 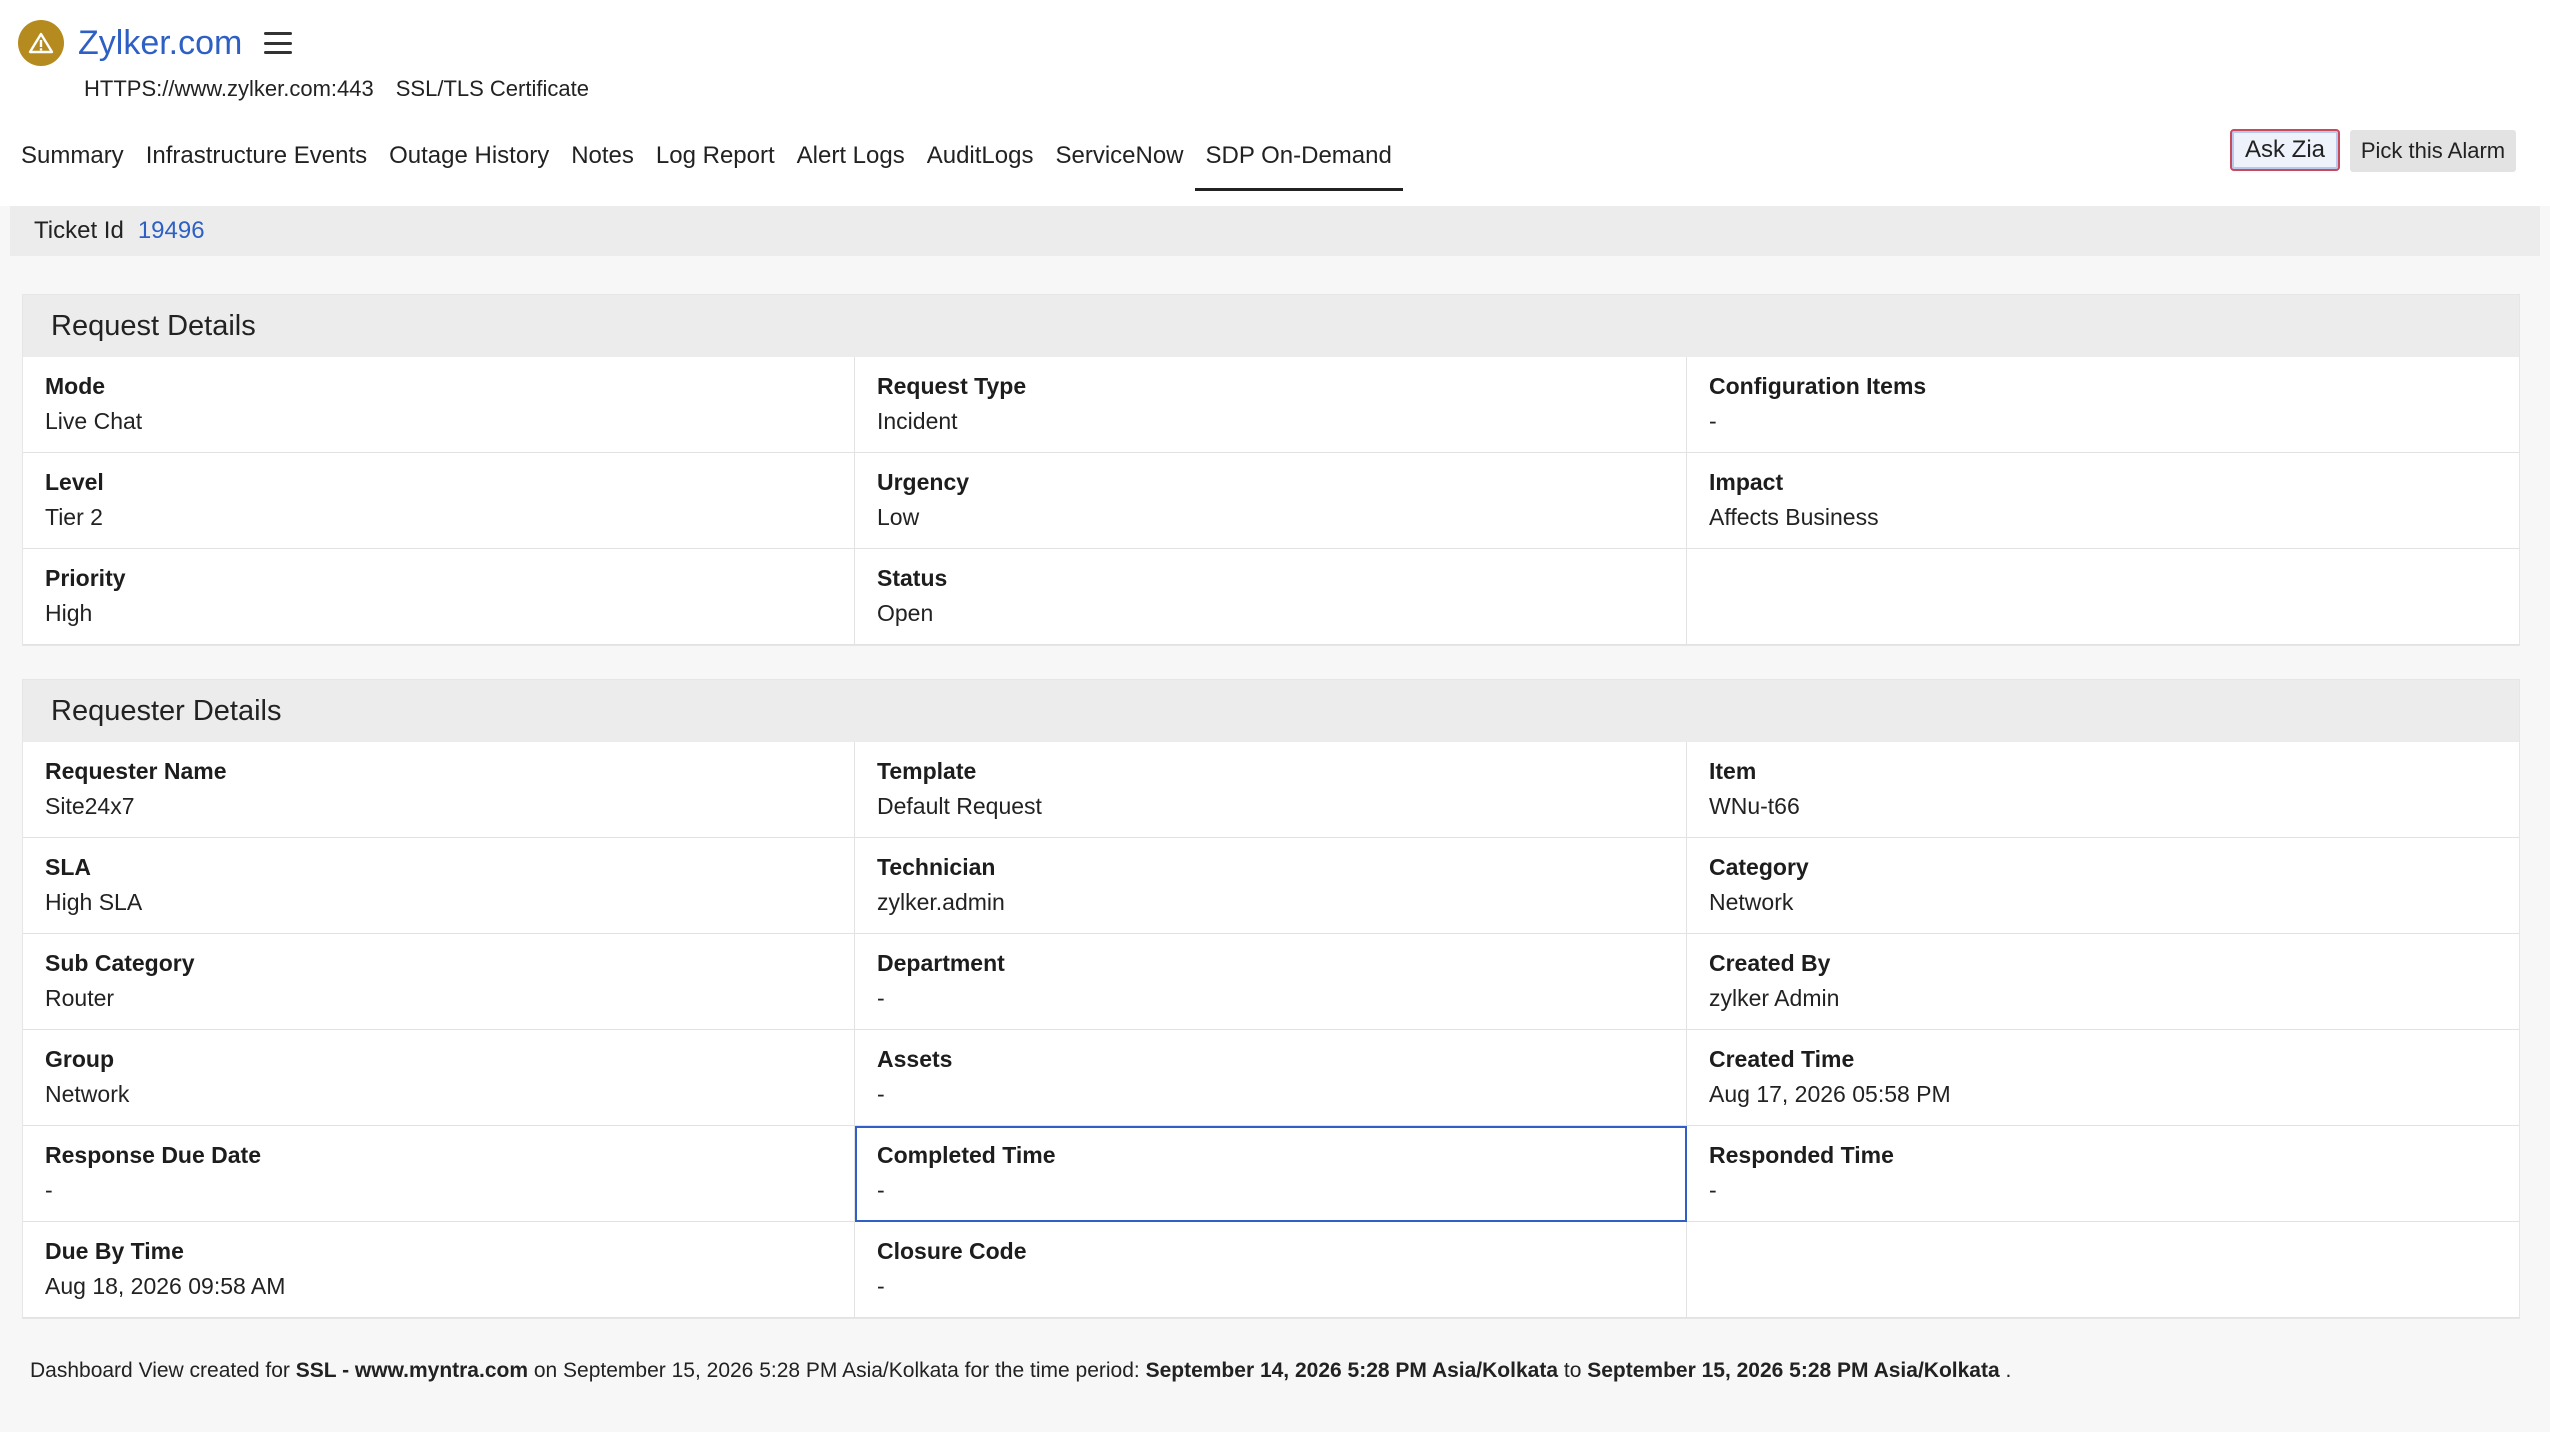 What do you see at coordinates (2103, 501) in the screenshot?
I see `detail-cell: Impact Affects Business` at bounding box center [2103, 501].